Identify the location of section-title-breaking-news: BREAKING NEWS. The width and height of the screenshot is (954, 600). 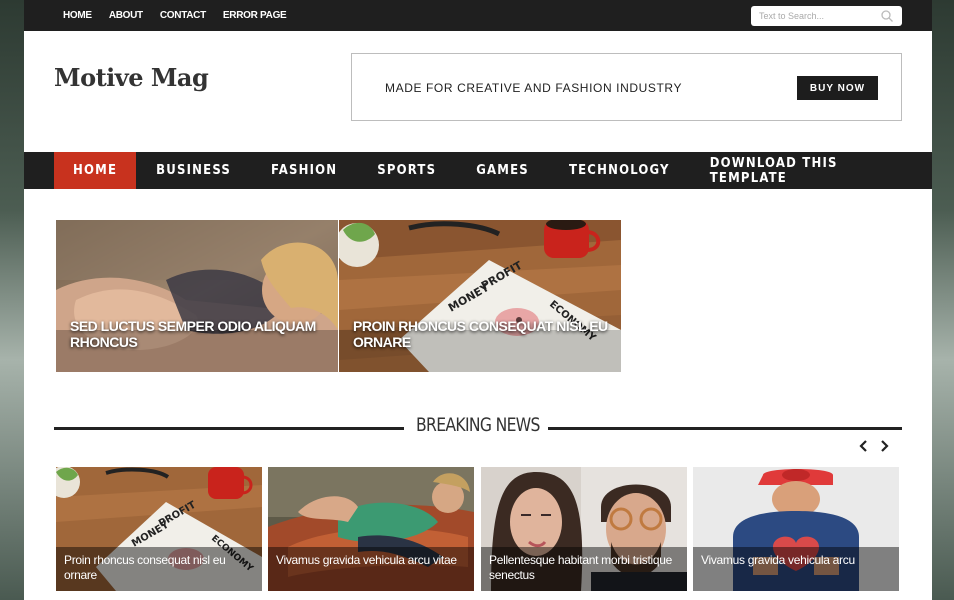
(478, 425).